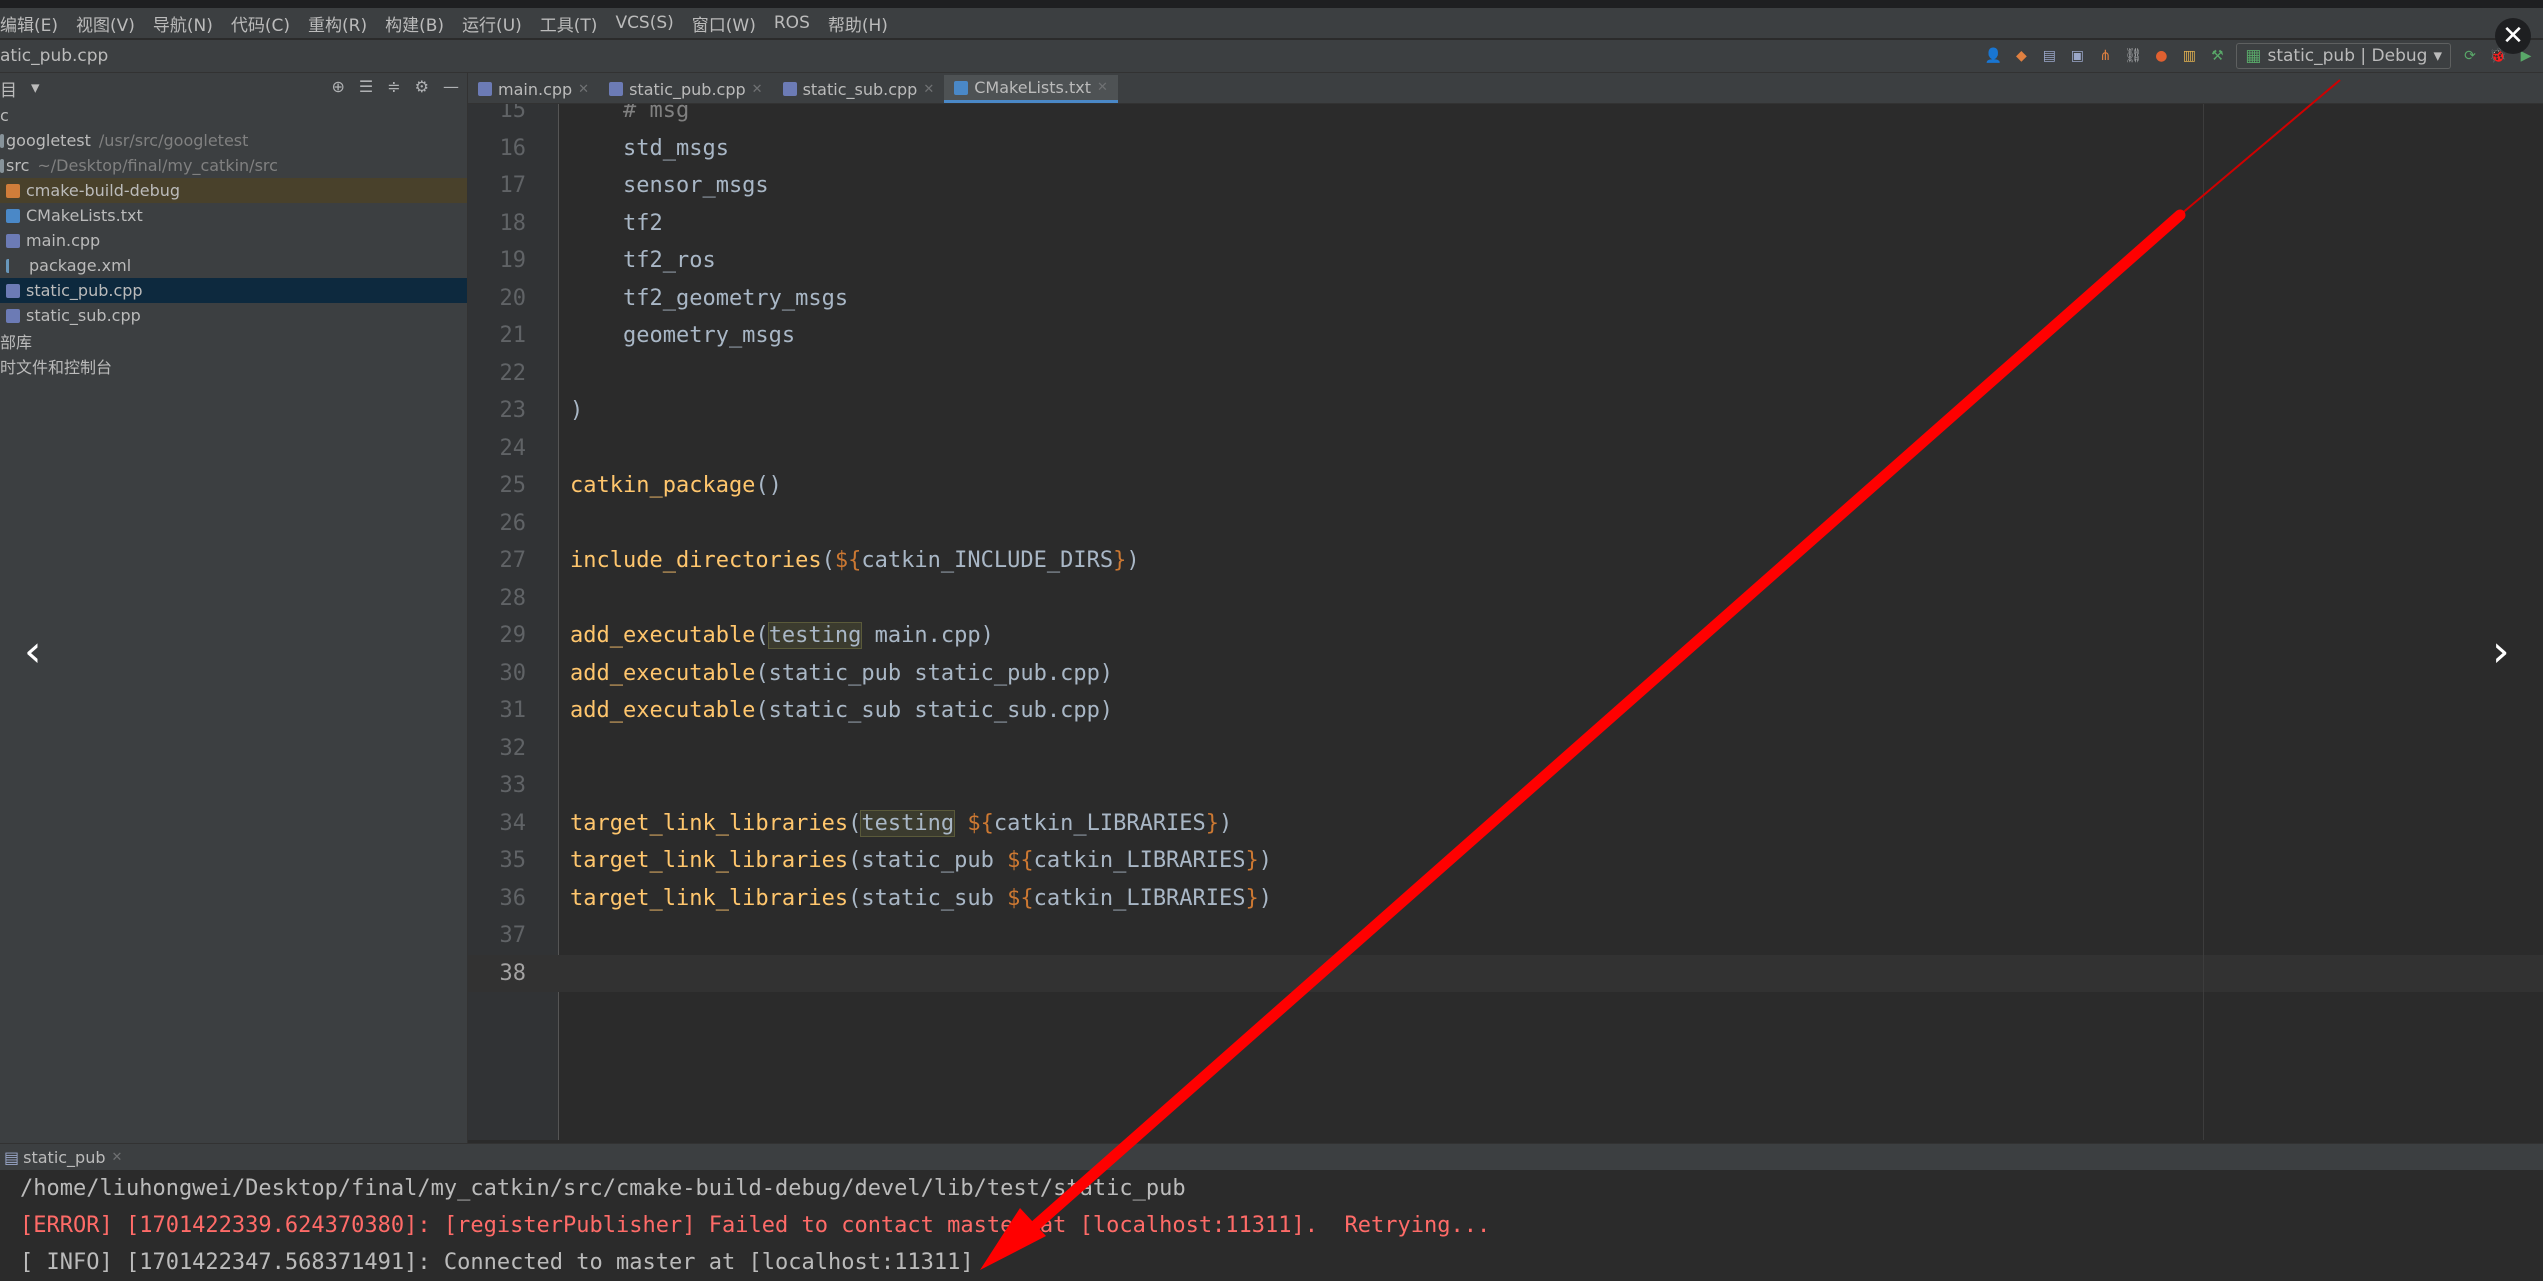 Image resolution: width=2543 pixels, height=1281 pixels. Describe the element at coordinates (29, 23) in the screenshot. I see `menu-edit: 编辑(E)` at that location.